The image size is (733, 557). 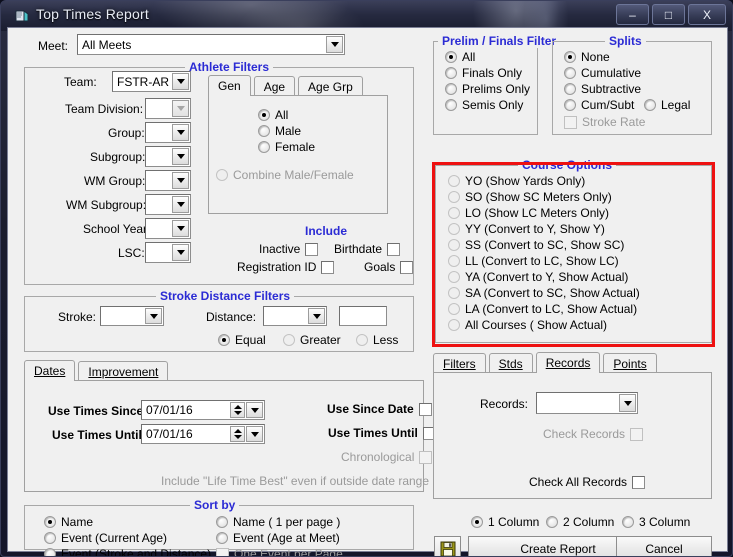 What do you see at coordinates (168, 204) in the screenshot?
I see `wm-subgroup-combo` at bounding box center [168, 204].